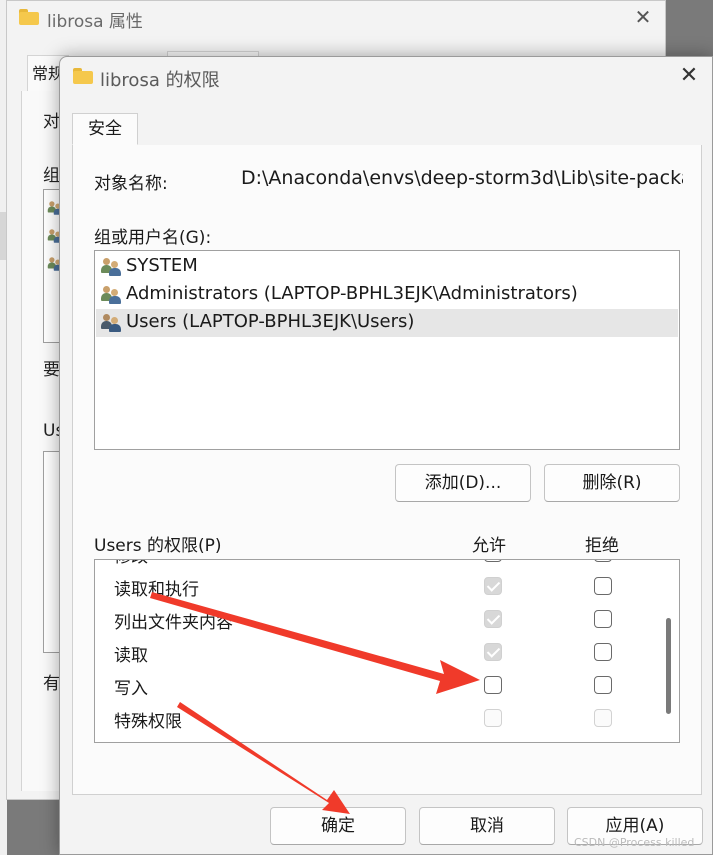 This screenshot has height=855, width=713. I want to click on scrollbar-thumb, so click(668, 666).